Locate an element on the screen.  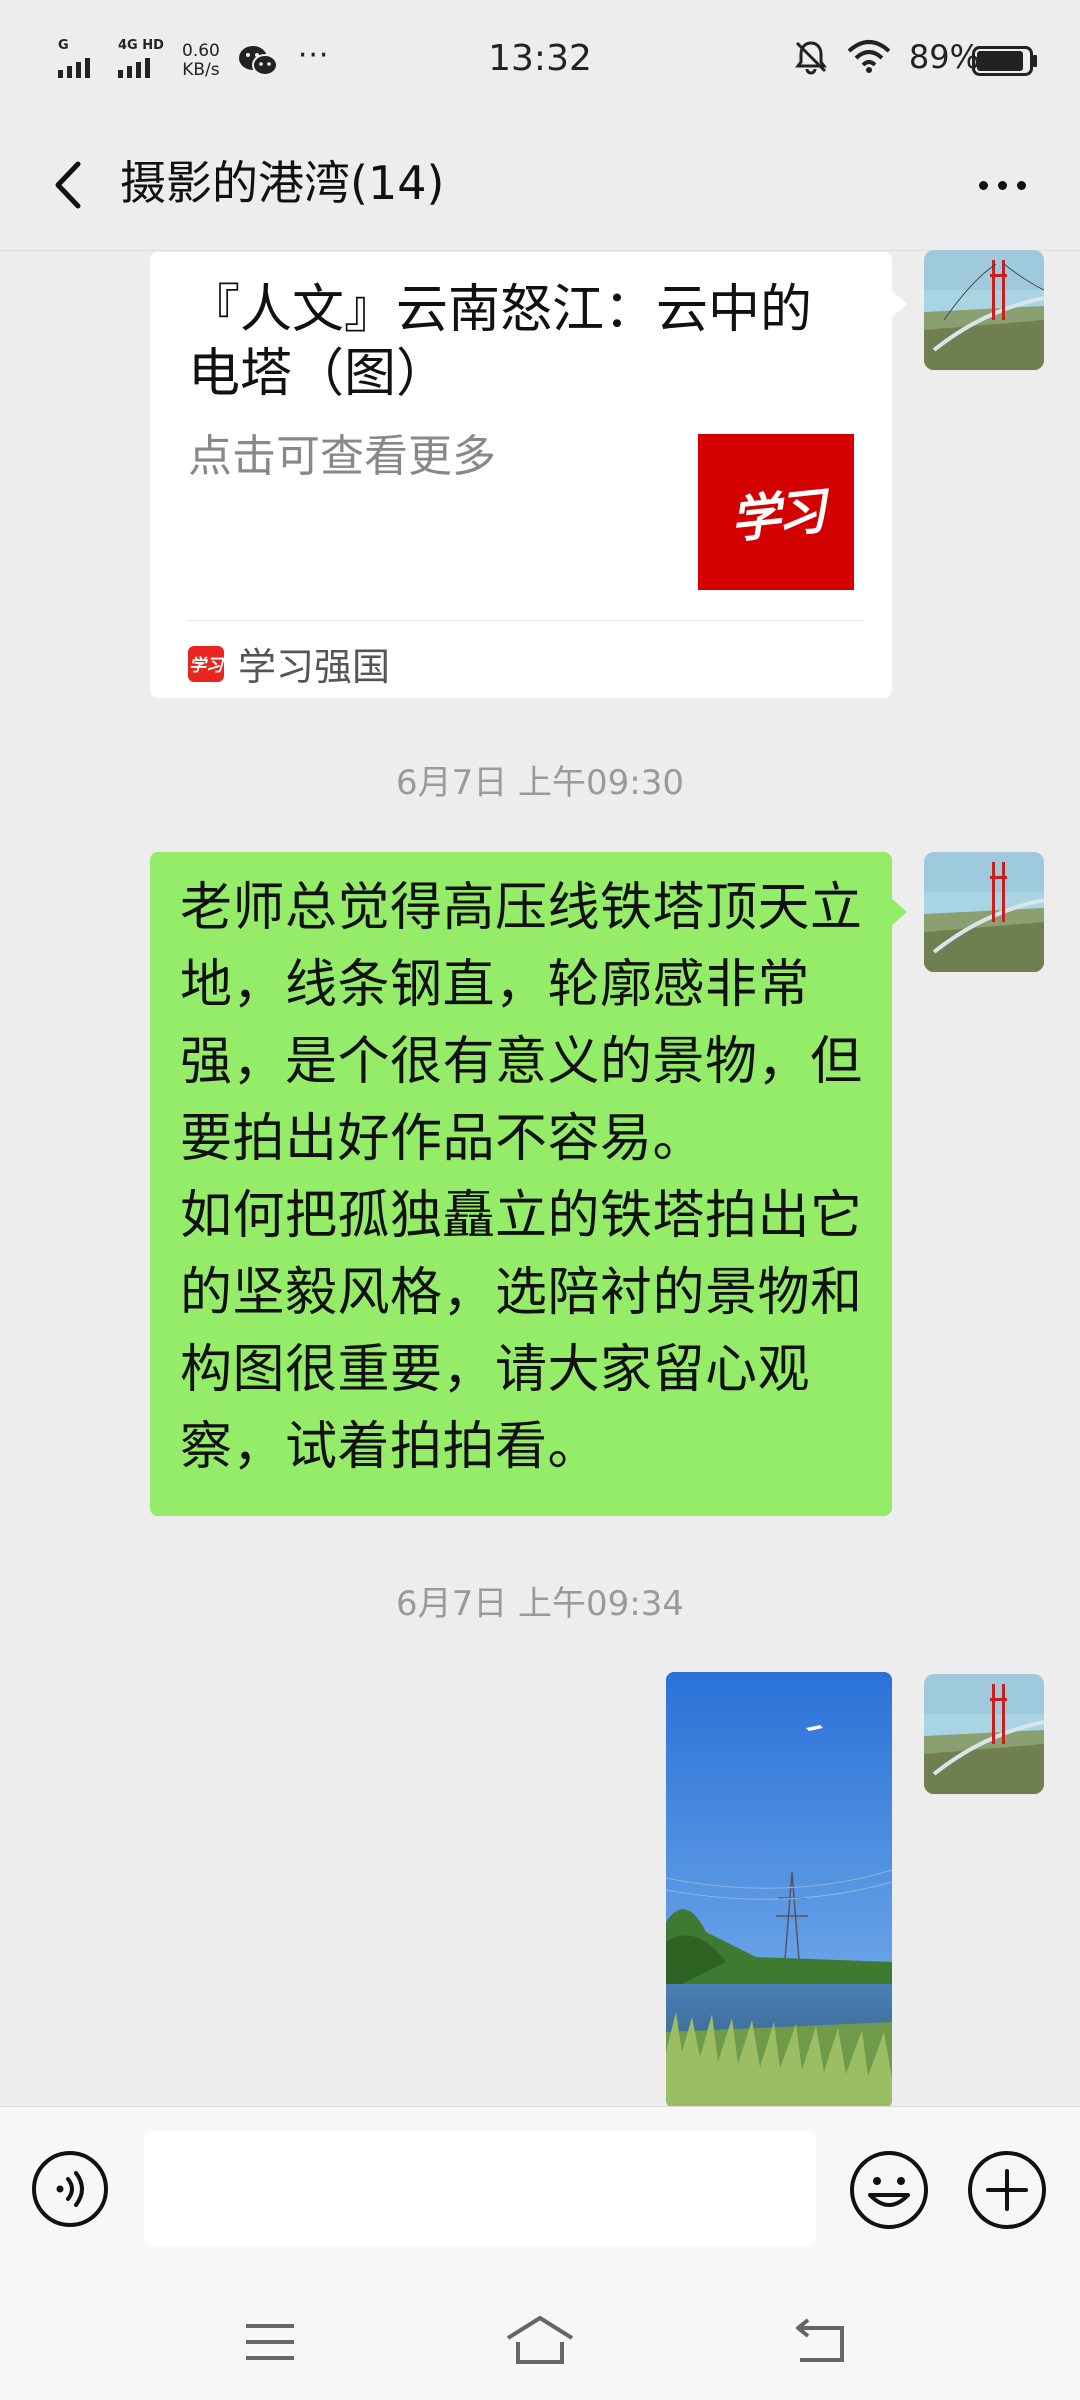
photo-message is located at coordinates (779, 1890).